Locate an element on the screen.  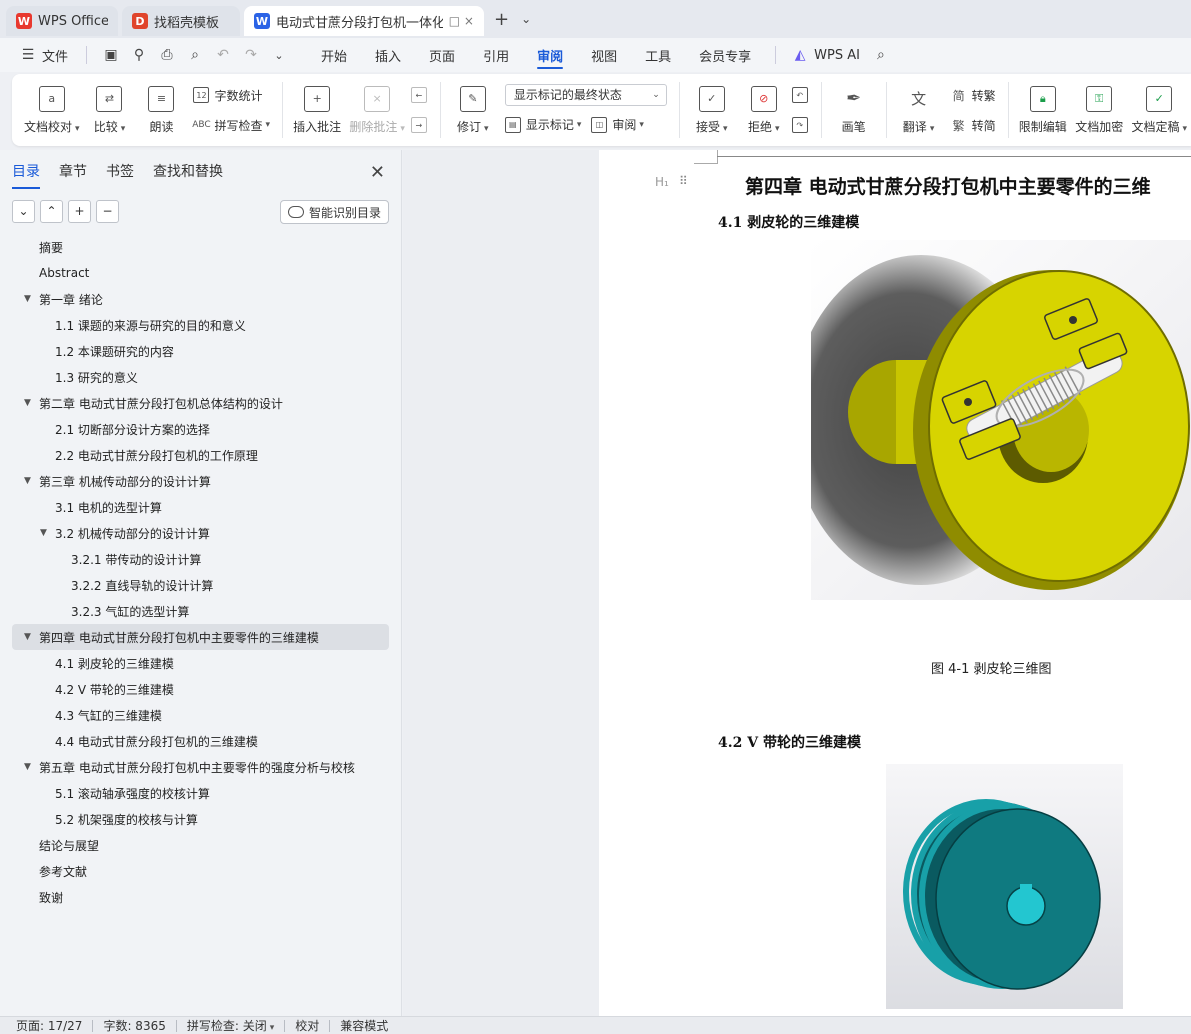
toc-item: ▼ 第三章 机械传动部分的设计计算 is located at coordinates (200, 481).